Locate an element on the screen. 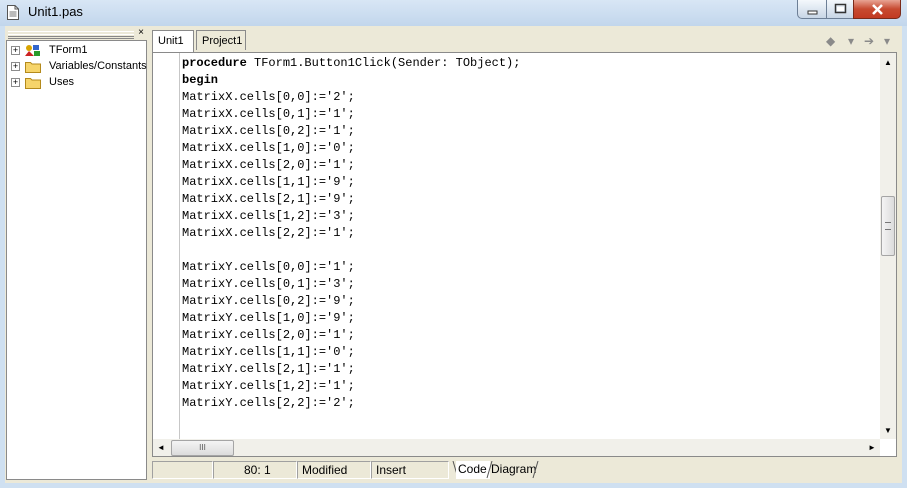 The height and width of the screenshot is (488, 907). tree-item-label: TForm1 is located at coordinates (68, 50).